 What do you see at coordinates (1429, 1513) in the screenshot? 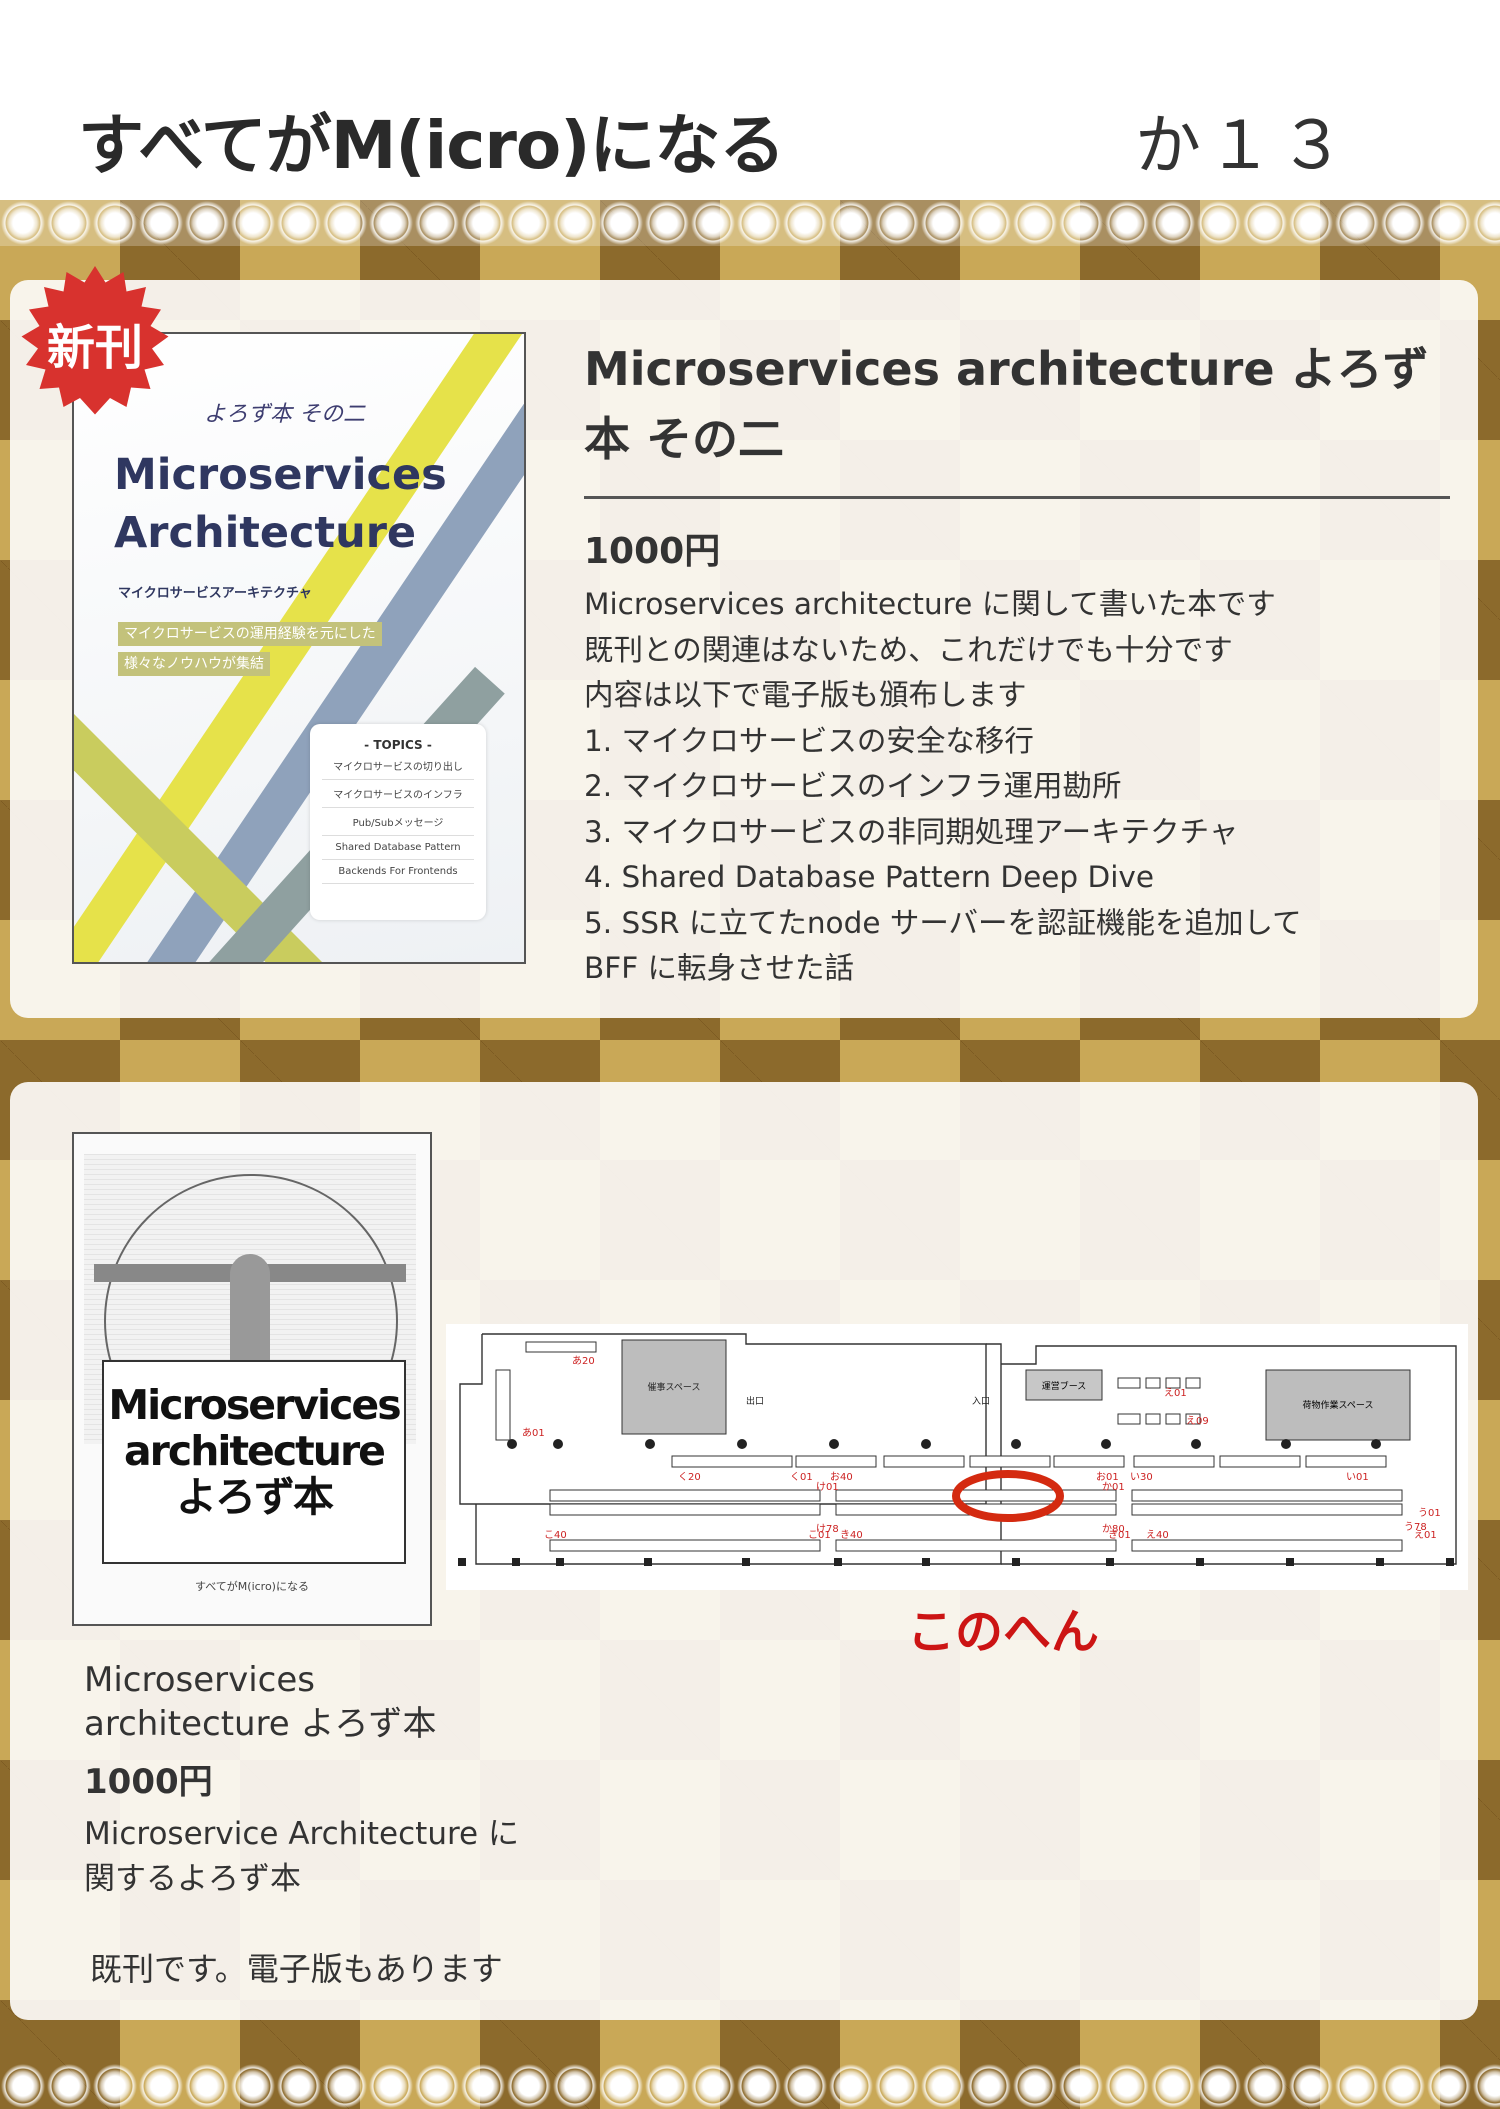
I see `svg-text: う01` at bounding box center [1429, 1513].